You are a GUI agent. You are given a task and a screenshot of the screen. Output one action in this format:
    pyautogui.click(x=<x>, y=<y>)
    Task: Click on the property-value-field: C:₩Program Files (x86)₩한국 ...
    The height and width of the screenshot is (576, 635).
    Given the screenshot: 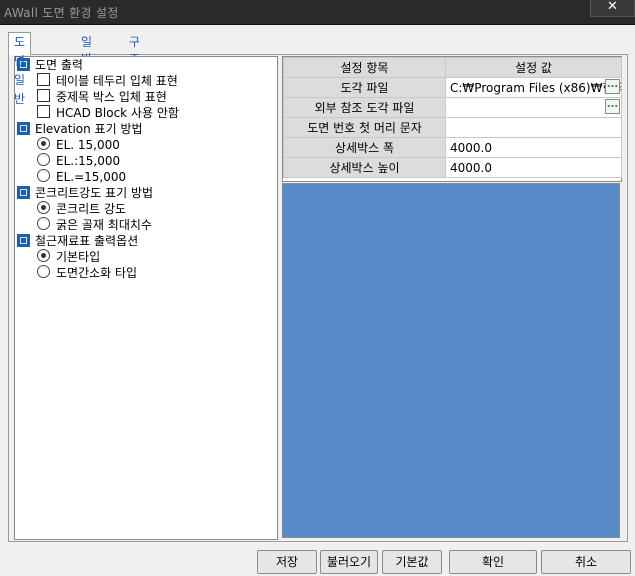 What is the action you would take?
    pyautogui.click(x=533, y=87)
    